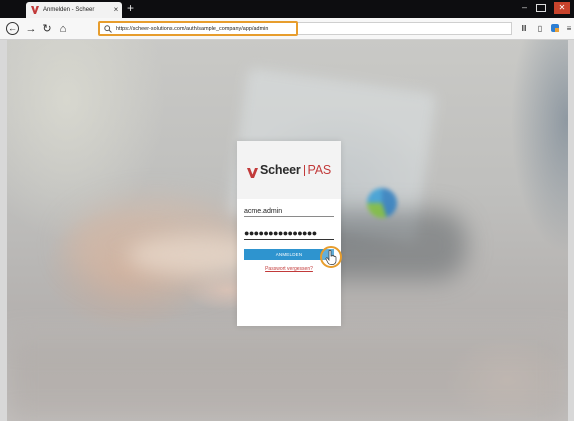  I want to click on scheer-pas-logo: Scheer PAS, so click(289, 170).